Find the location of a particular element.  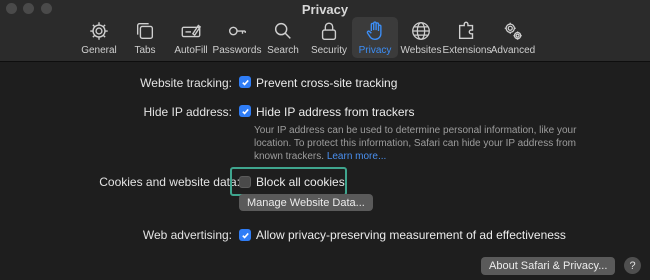

gears-icon is located at coordinates (513, 31).